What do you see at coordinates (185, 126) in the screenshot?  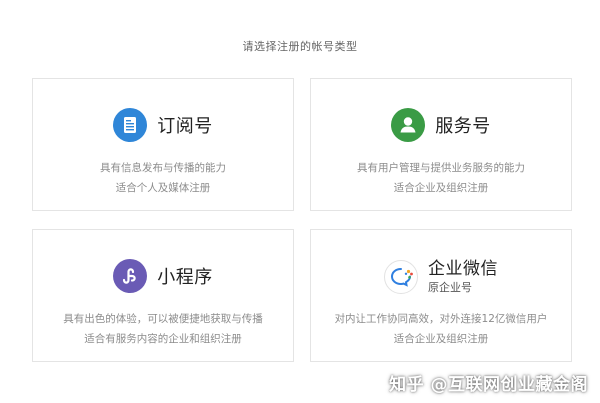 I see `card-title: 订阅号` at bounding box center [185, 126].